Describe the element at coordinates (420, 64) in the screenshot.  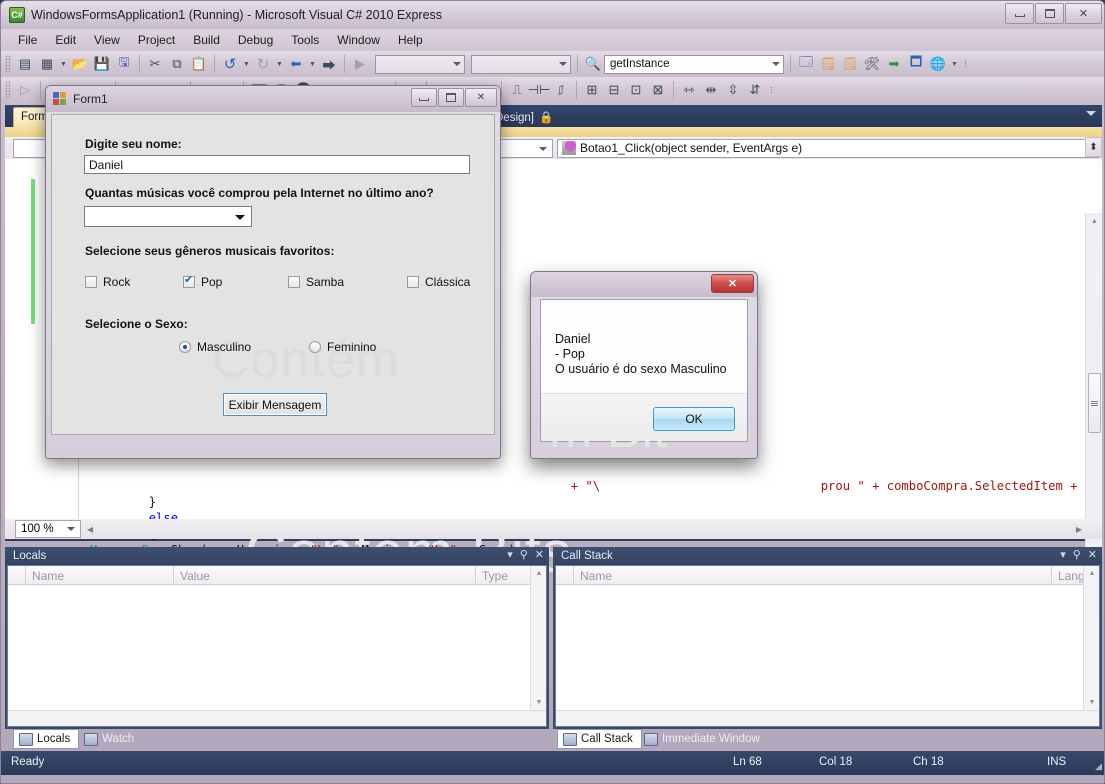
I see `configuration-combo` at that location.